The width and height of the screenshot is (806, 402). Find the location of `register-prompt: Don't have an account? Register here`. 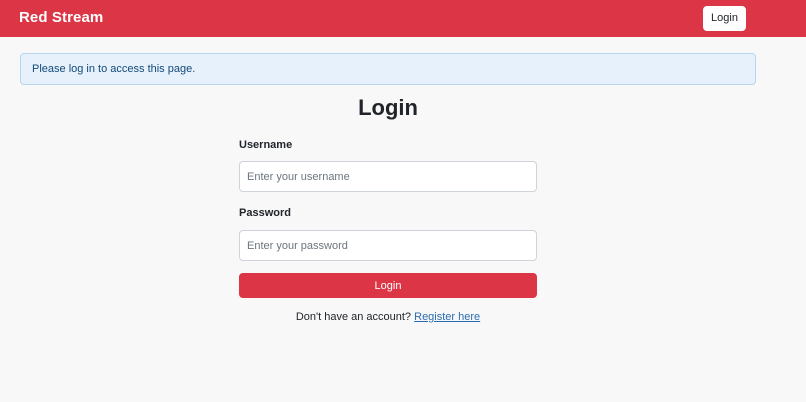

register-prompt: Don't have an account? Register here is located at coordinates (388, 317).